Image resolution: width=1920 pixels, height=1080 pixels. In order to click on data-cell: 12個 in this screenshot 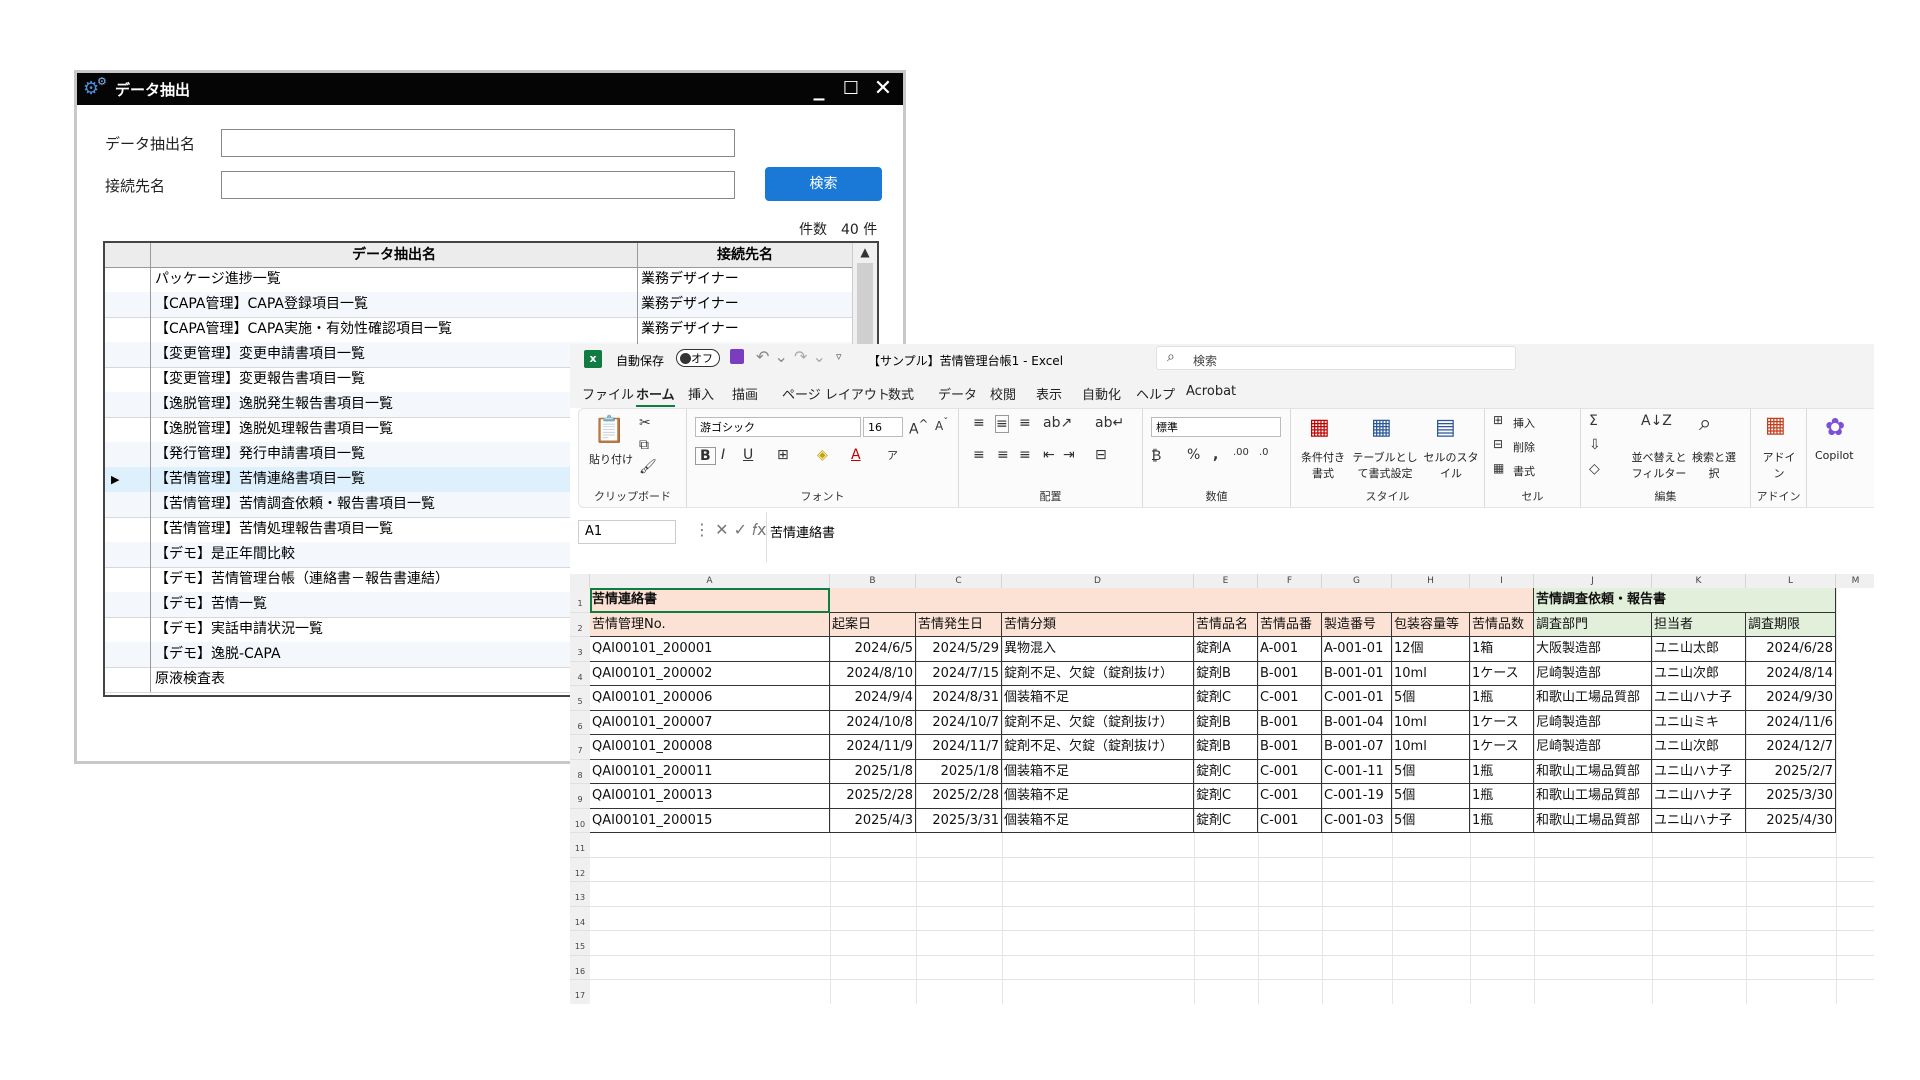, I will do `click(1431, 649)`.